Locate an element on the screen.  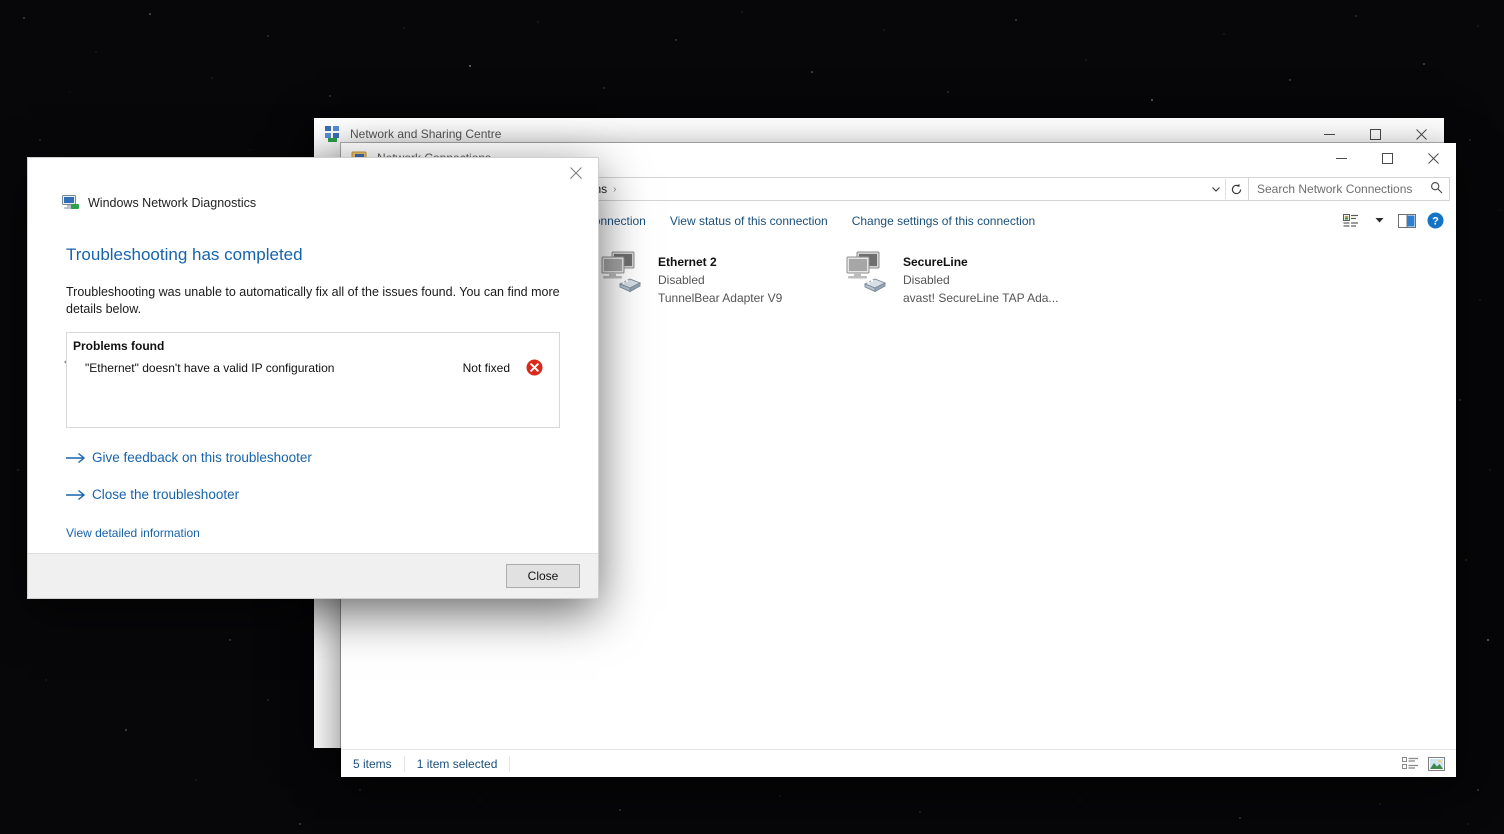
search-icon is located at coordinates (1436, 189).